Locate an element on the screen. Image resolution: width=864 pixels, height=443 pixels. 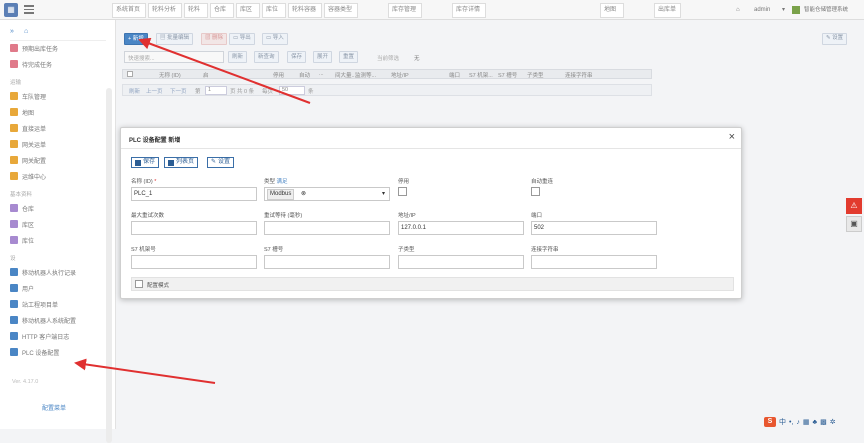
filter-button: 刷新 is located at coordinates (238, 57).